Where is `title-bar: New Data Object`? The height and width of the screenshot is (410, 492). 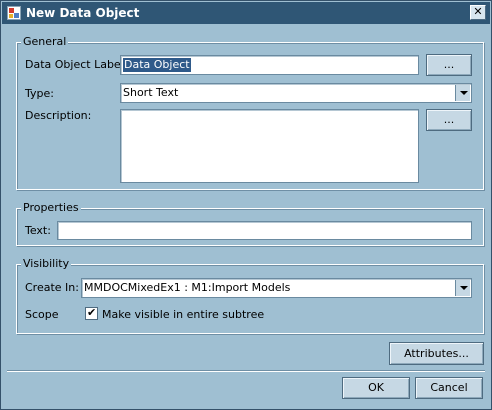
title-bar: New Data Object is located at coordinates (246, 13).